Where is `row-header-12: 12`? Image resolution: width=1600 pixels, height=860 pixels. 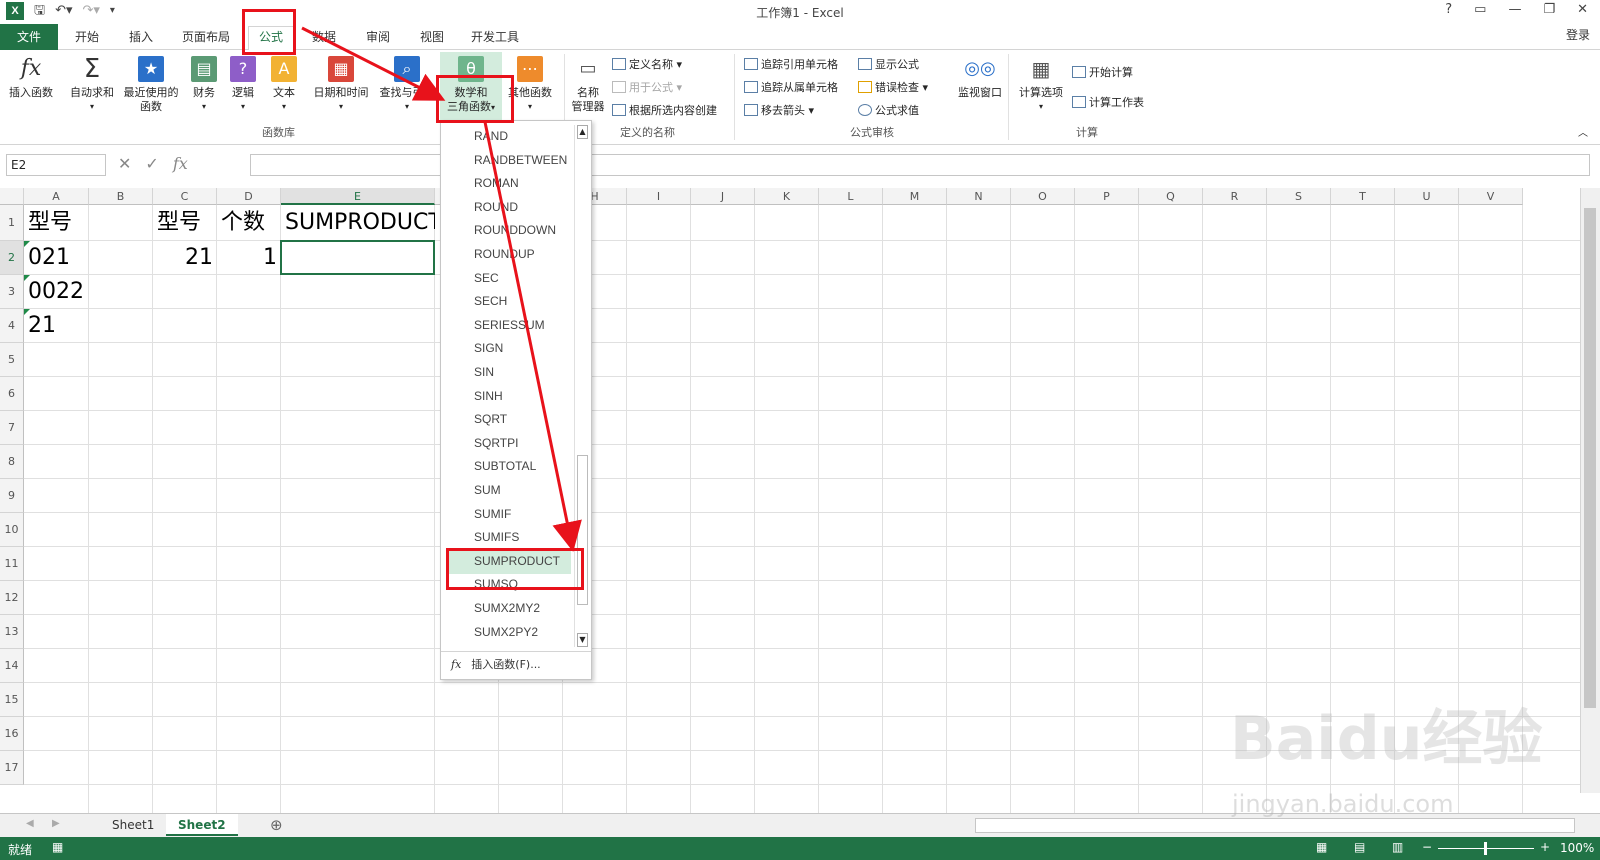 row-header-12: 12 is located at coordinates (12, 598).